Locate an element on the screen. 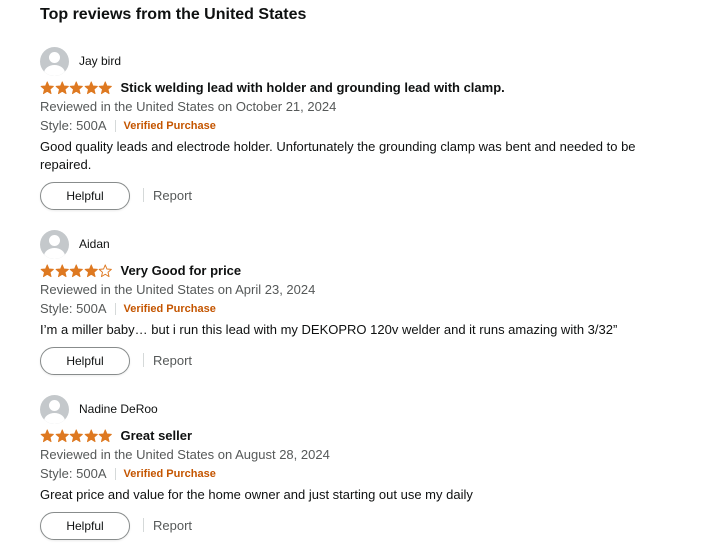  reviewer-name: Aidan is located at coordinates (94, 244).